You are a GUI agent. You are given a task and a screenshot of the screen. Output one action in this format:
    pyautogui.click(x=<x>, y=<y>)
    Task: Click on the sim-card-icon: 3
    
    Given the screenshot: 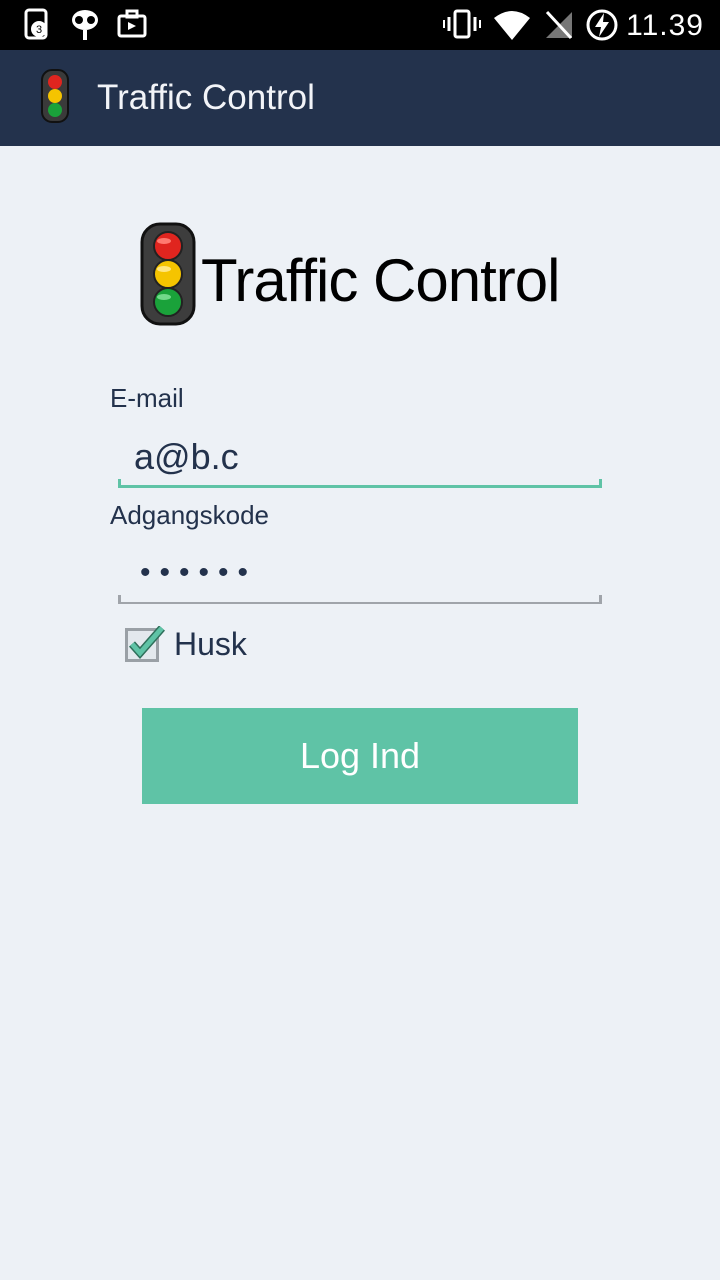 What is the action you would take?
    pyautogui.click(x=36, y=24)
    